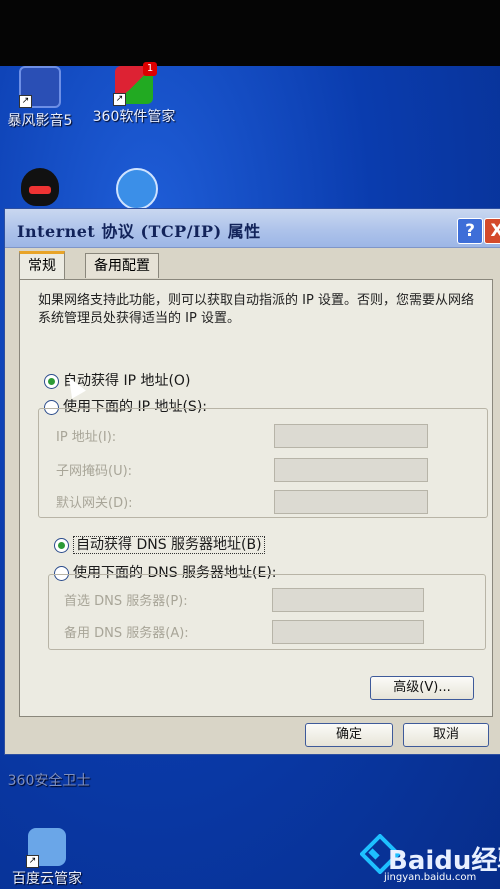 This screenshot has width=500, height=889. What do you see at coordinates (51, 381) in the screenshot?
I see `auto-ip-radio` at bounding box center [51, 381].